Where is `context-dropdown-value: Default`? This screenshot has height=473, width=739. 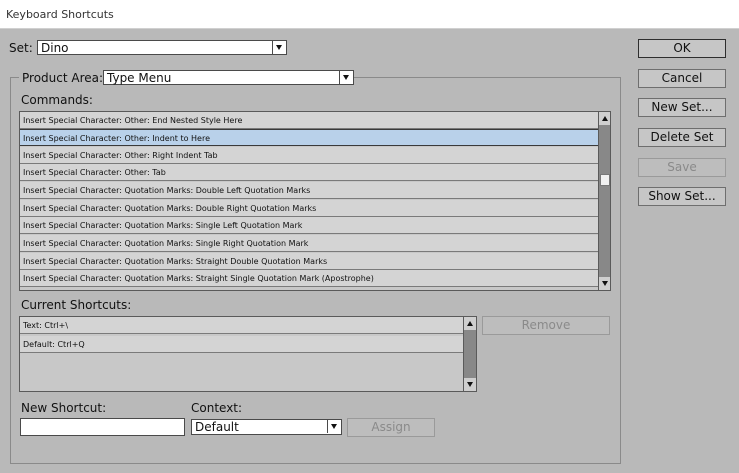 context-dropdown-value: Default is located at coordinates (217, 427).